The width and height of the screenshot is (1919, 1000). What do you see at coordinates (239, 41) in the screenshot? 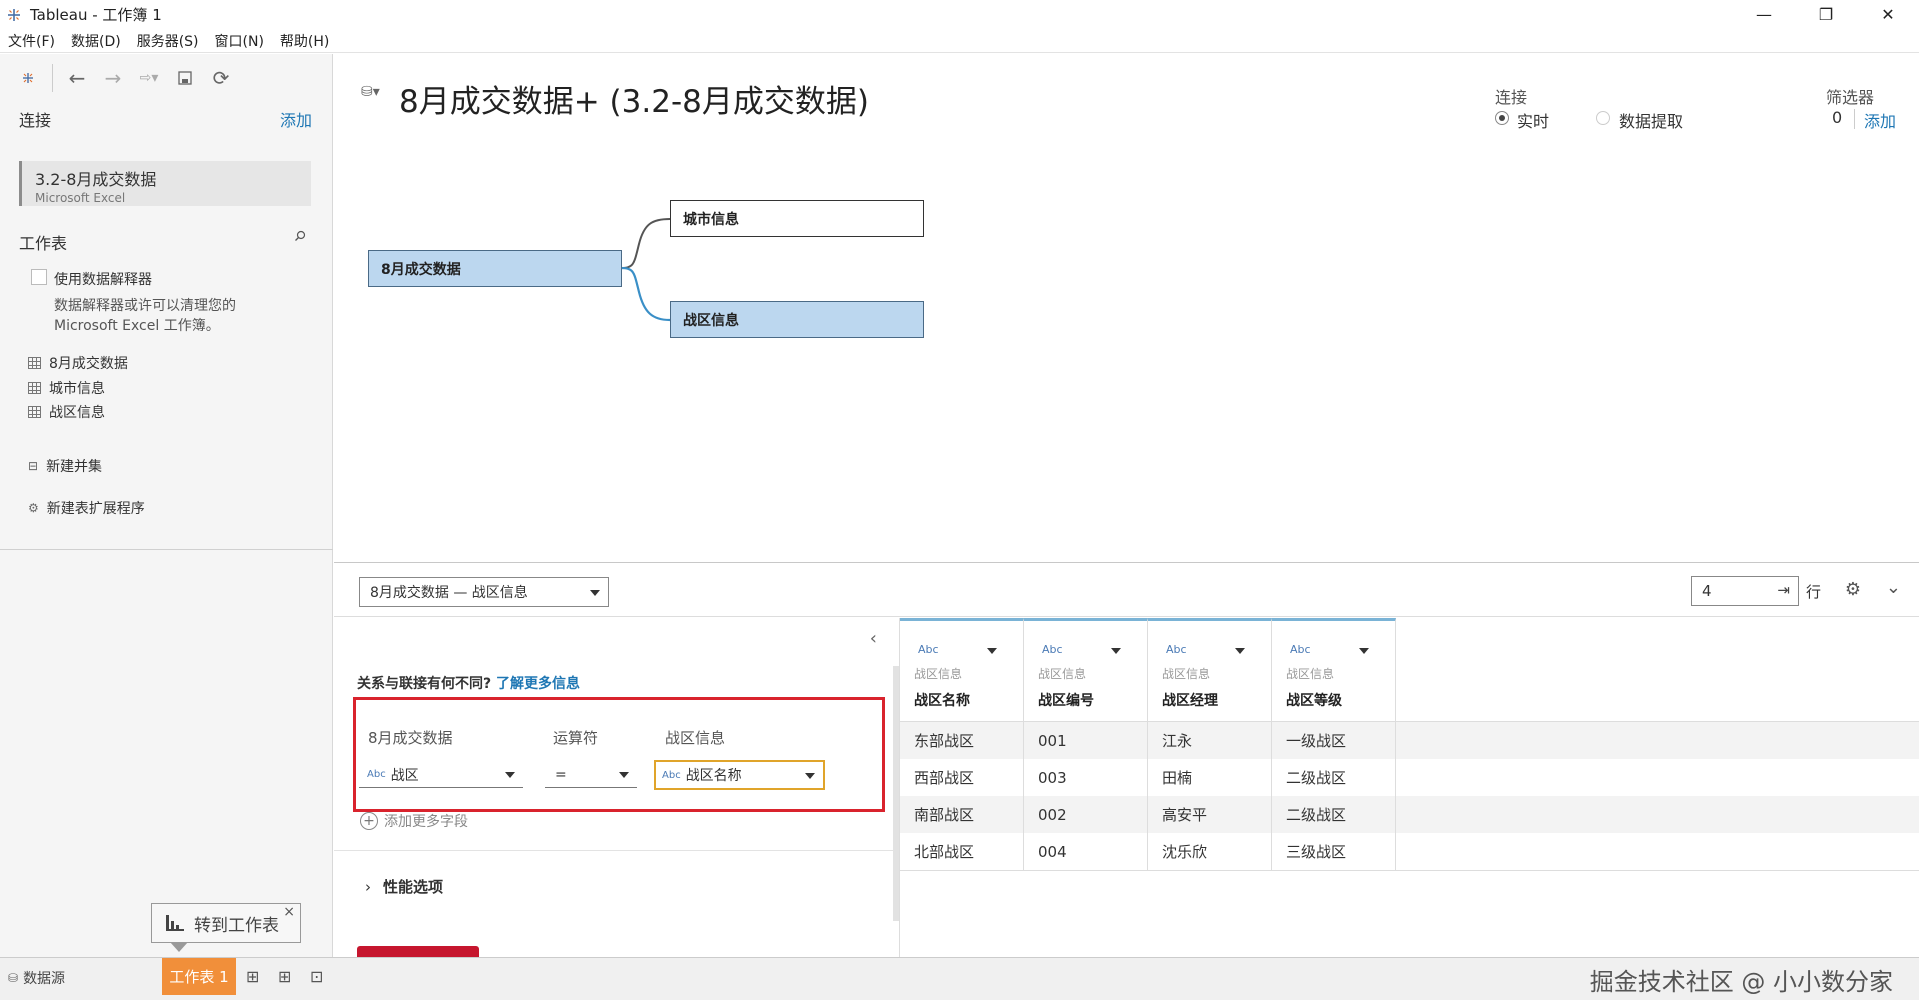
I see `menu-window: 窗口(N)` at bounding box center [239, 41].